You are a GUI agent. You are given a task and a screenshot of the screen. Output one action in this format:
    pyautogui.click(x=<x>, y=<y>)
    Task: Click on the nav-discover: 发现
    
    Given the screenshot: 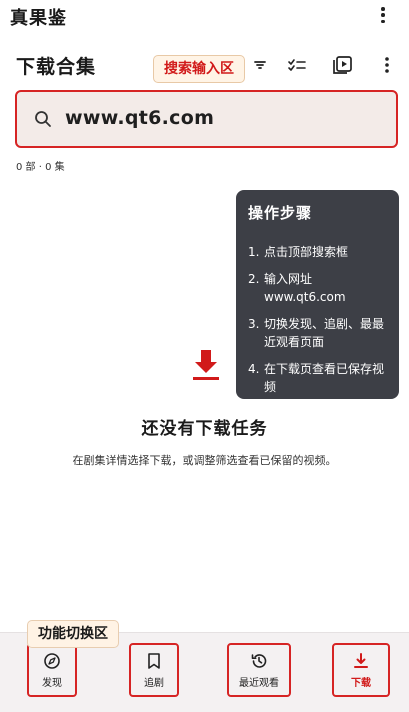 What is the action you would take?
    pyautogui.click(x=52, y=670)
    